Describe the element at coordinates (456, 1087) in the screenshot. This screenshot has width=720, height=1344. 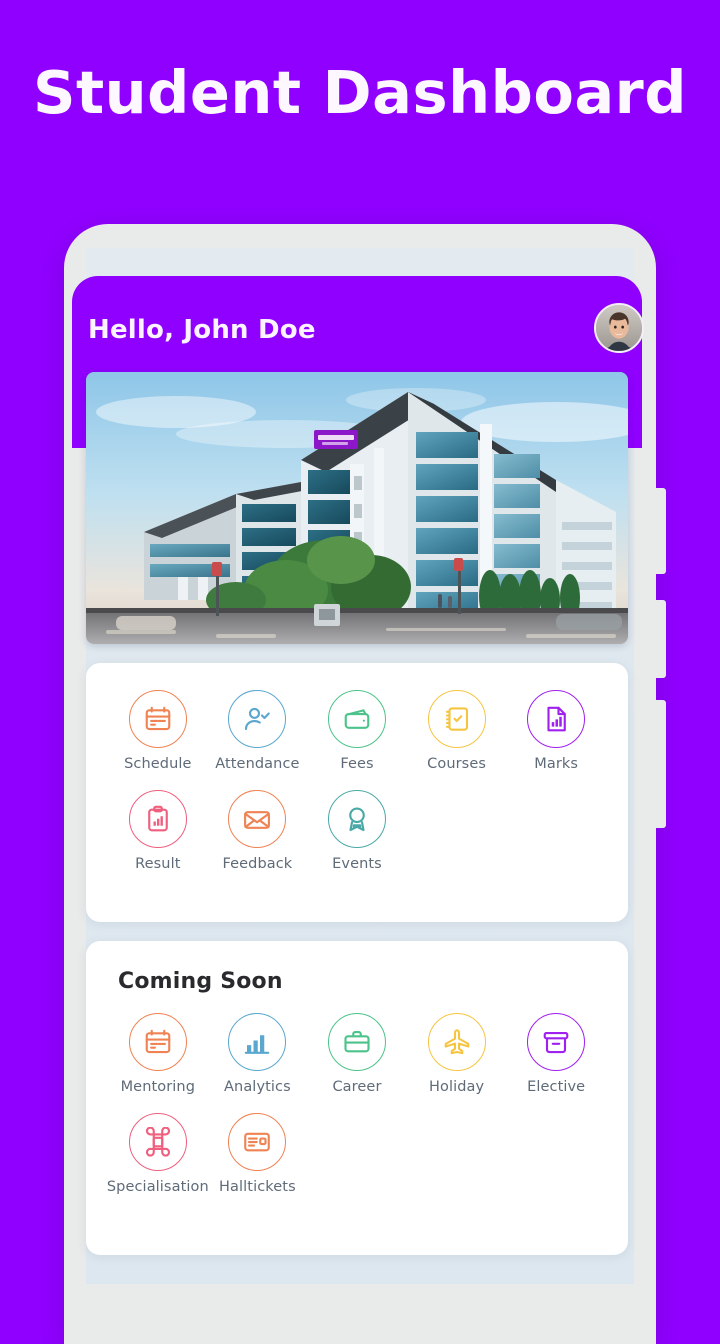
I see `tile-label: Holiday` at that location.